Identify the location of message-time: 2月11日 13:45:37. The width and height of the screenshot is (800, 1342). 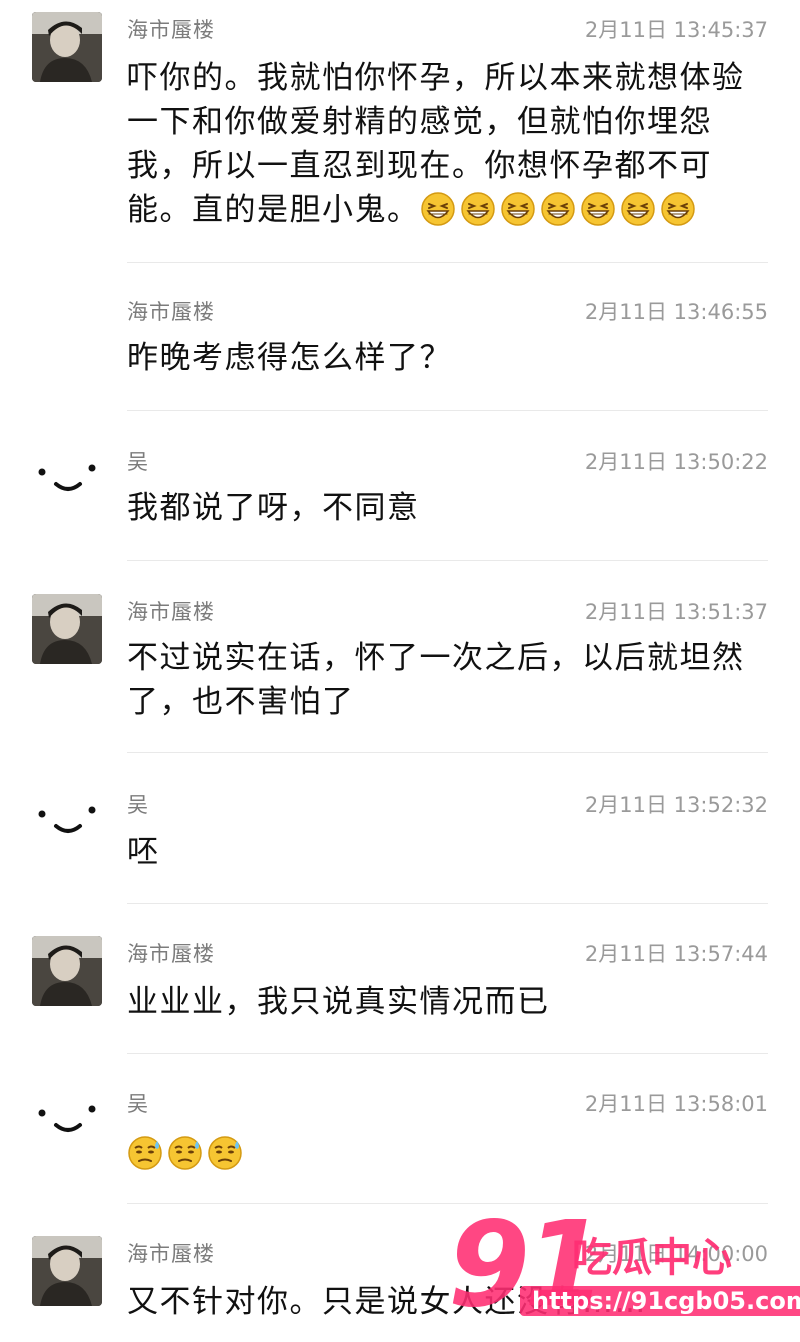
(676, 30).